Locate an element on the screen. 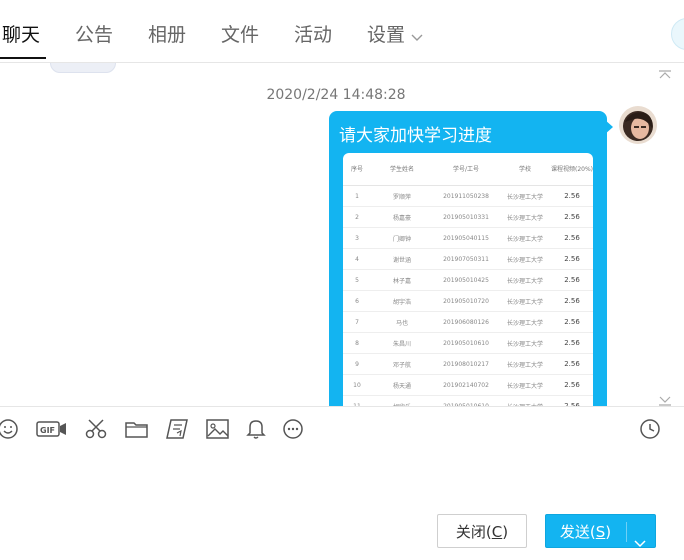 The width and height of the screenshot is (684, 560). table-cell: 201908010217 is located at coordinates (466, 364).